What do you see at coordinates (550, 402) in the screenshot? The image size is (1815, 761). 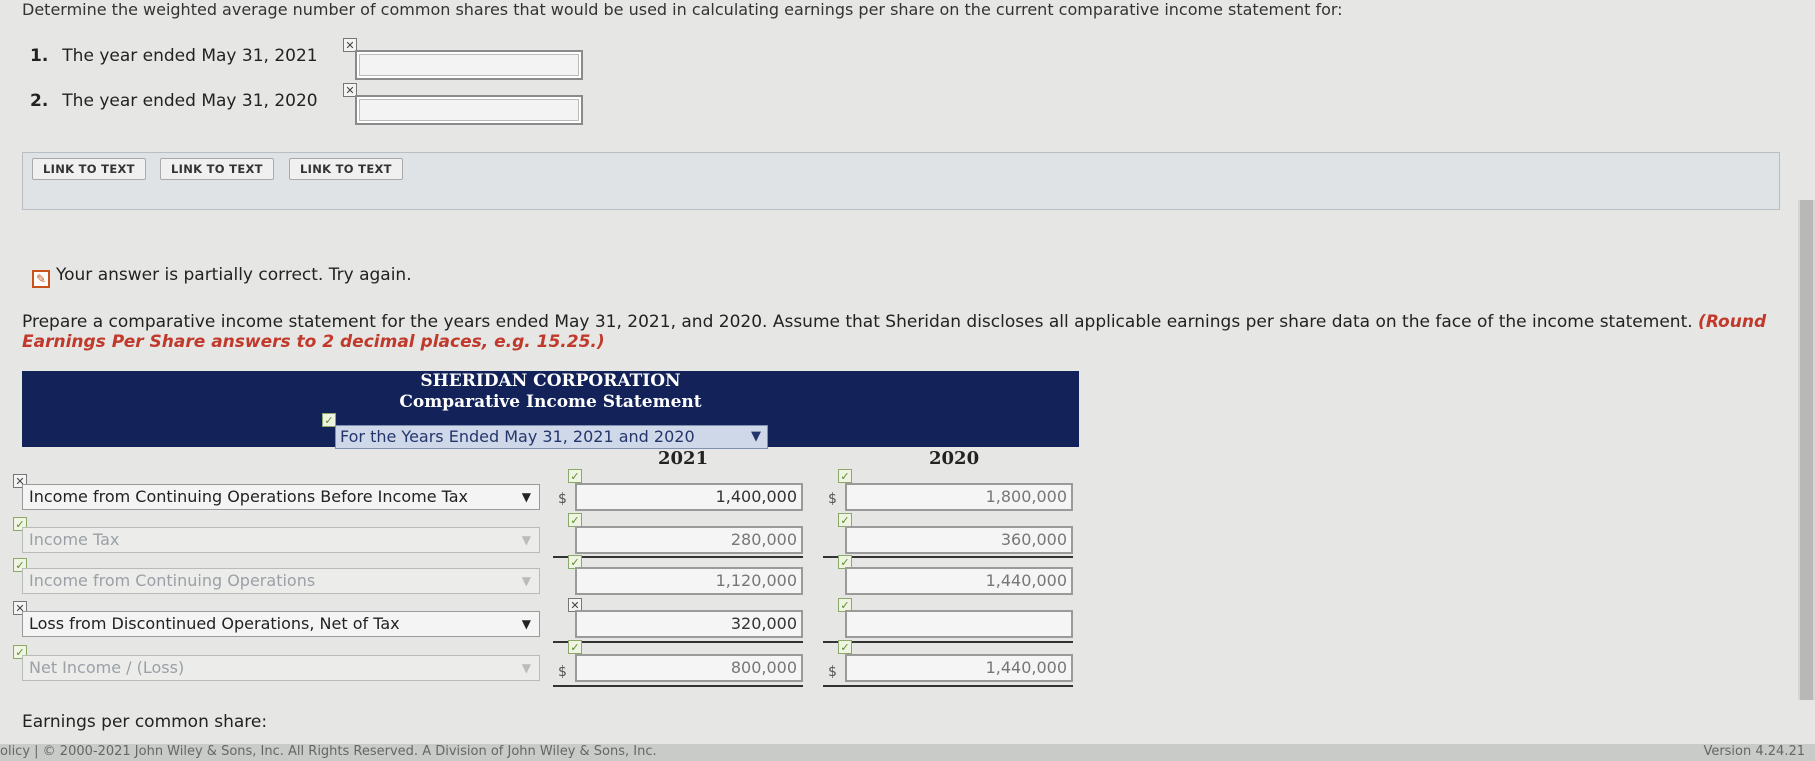 I see `statement-title: Comparative Income Statement` at bounding box center [550, 402].